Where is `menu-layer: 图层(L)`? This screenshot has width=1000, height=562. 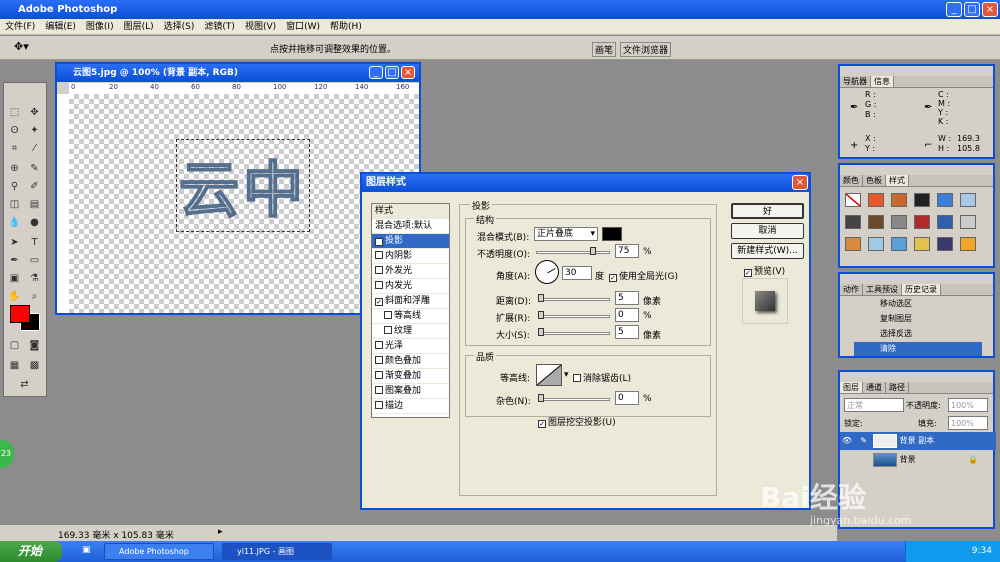 menu-layer: 图层(L) is located at coordinates (139, 27).